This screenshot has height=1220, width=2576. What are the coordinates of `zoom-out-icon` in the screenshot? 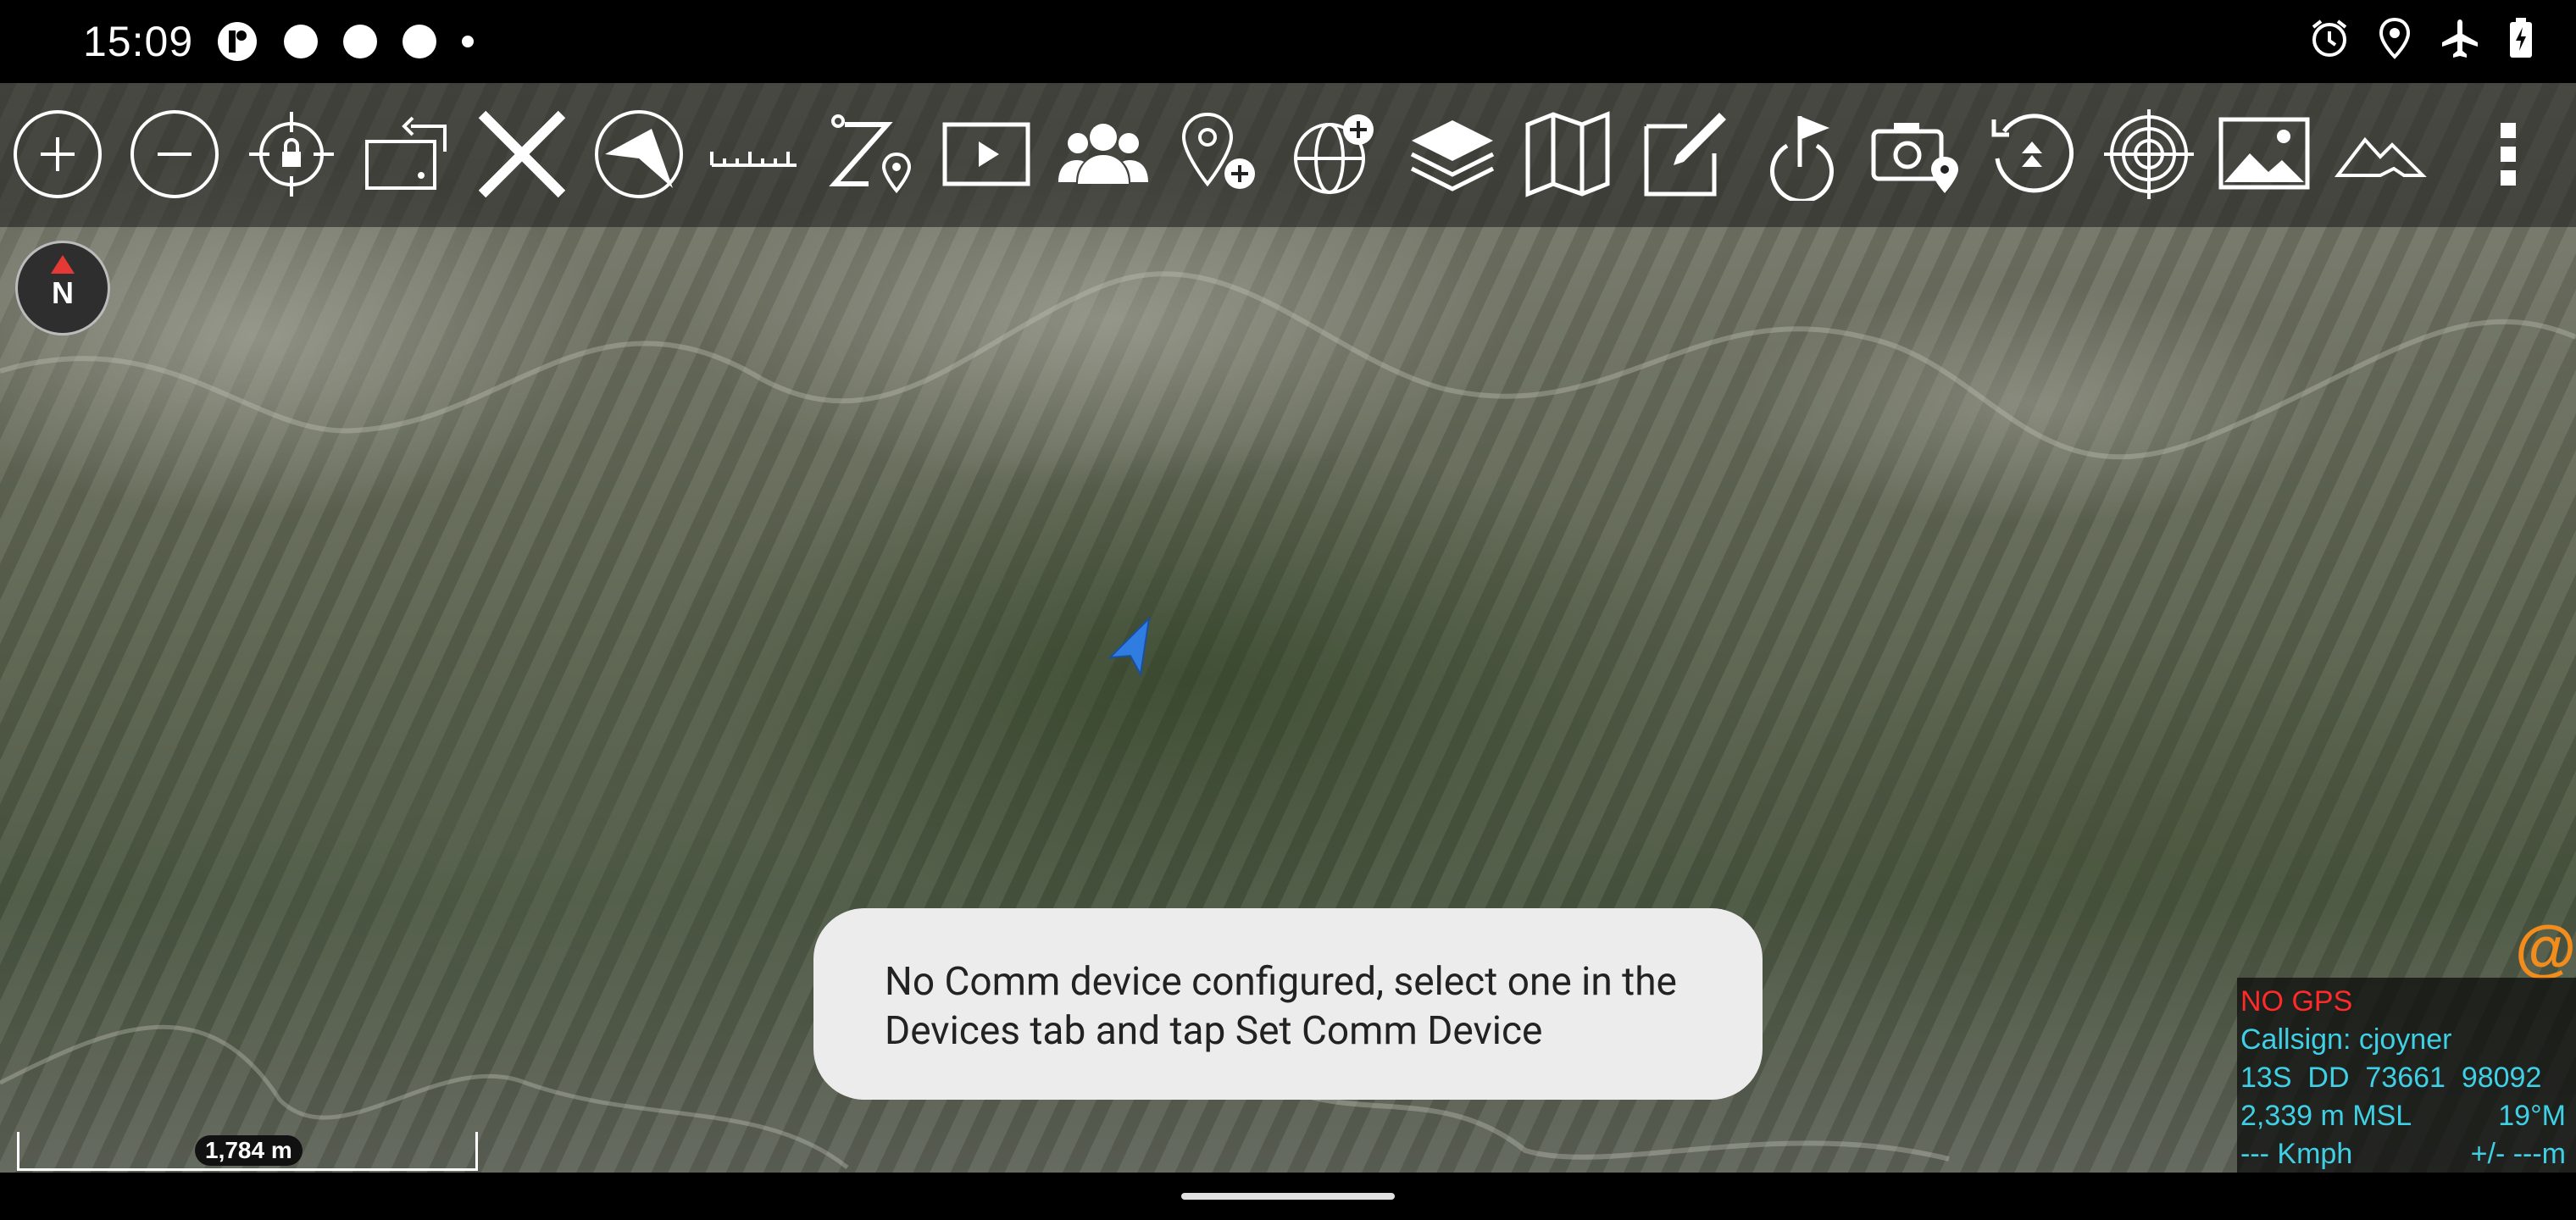 It's located at (174, 154).